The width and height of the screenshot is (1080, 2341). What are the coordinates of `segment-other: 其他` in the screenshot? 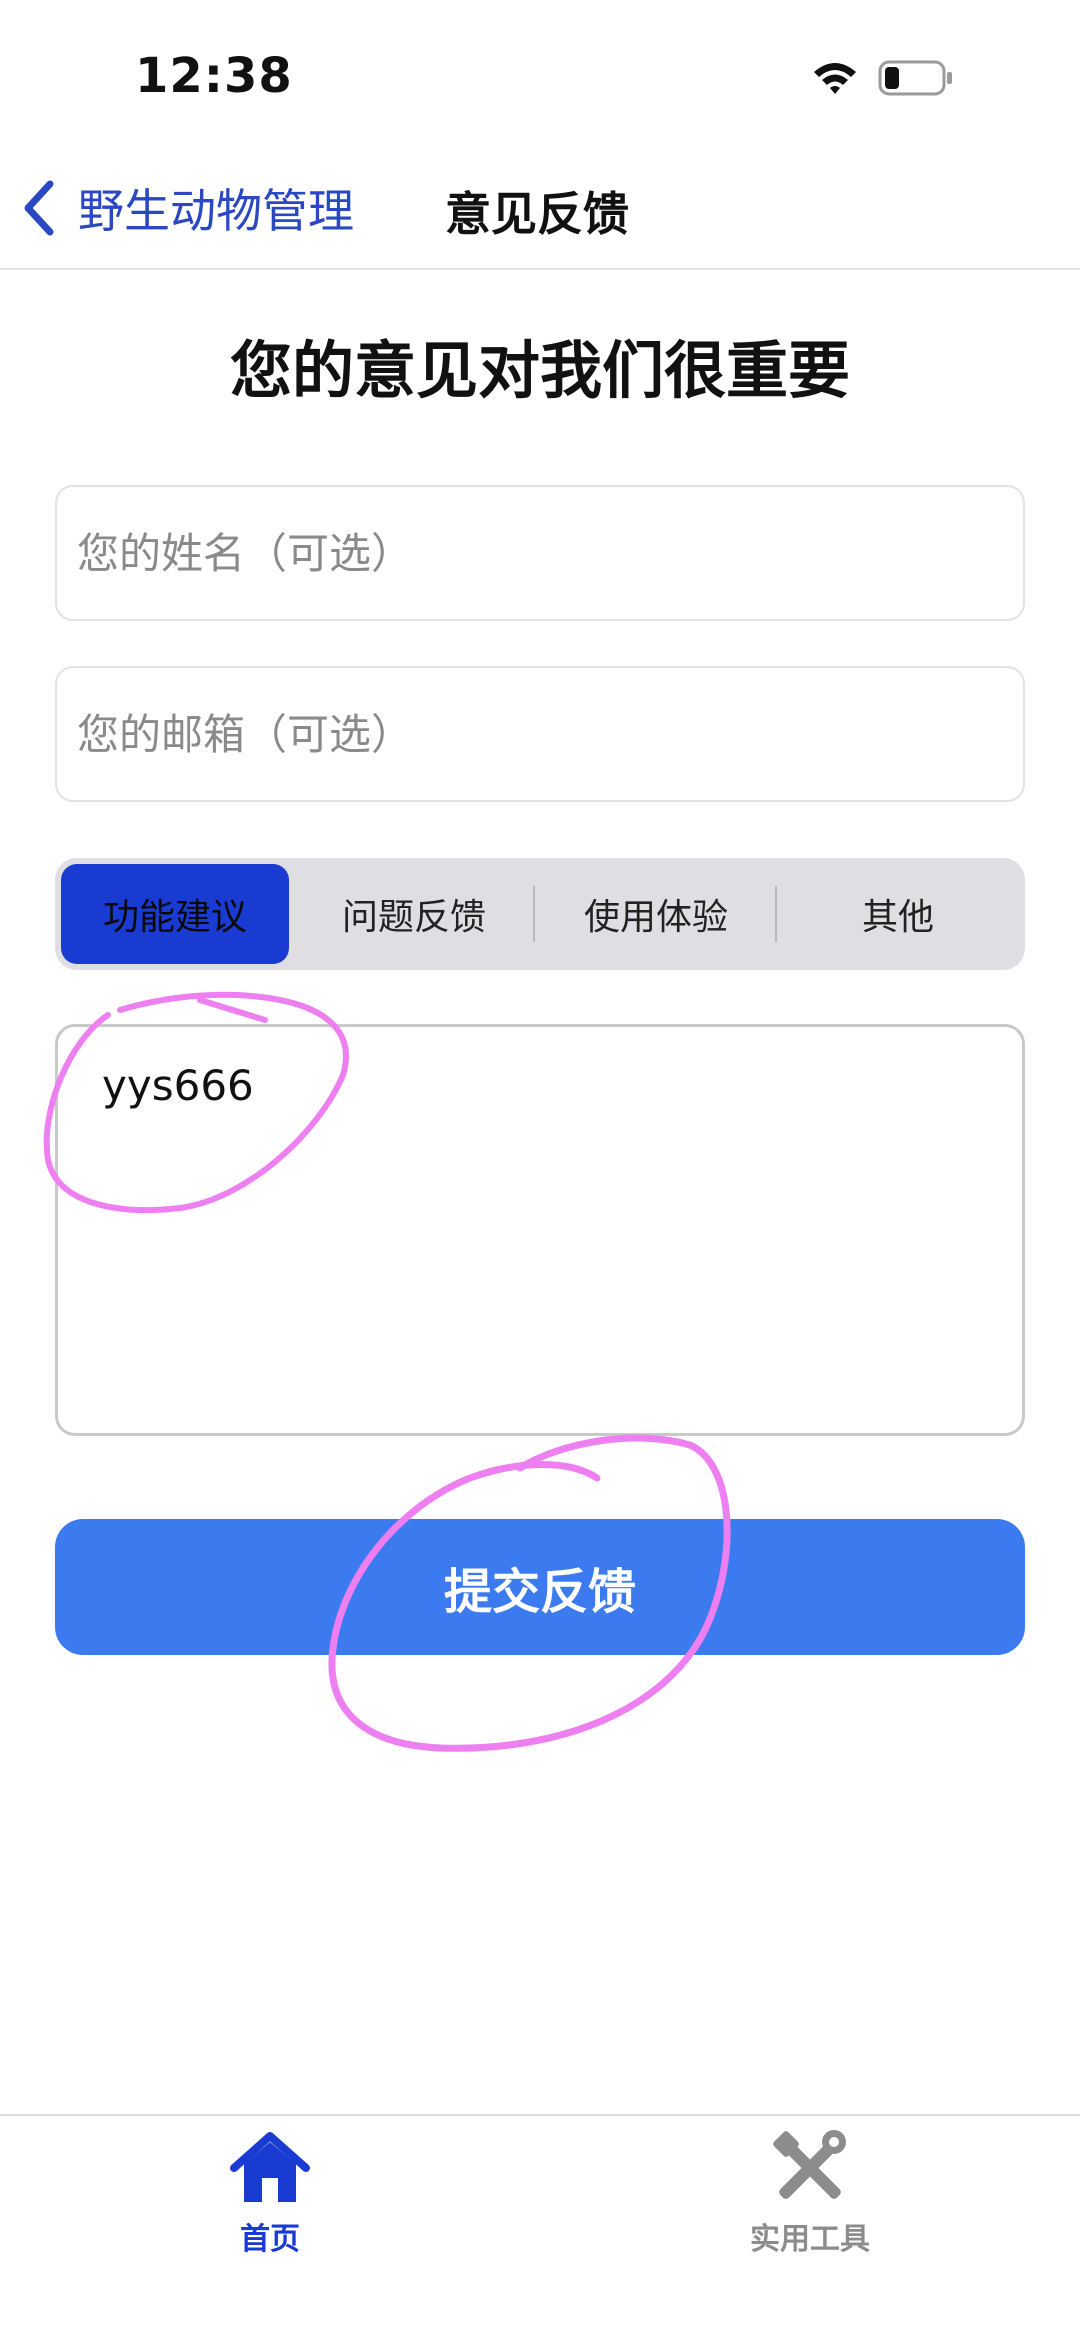 It's located at (898, 914).